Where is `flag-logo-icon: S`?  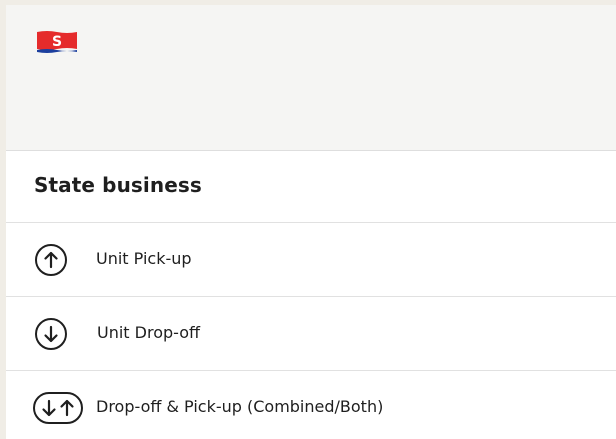
flag-logo-icon: S is located at coordinates (57, 42).